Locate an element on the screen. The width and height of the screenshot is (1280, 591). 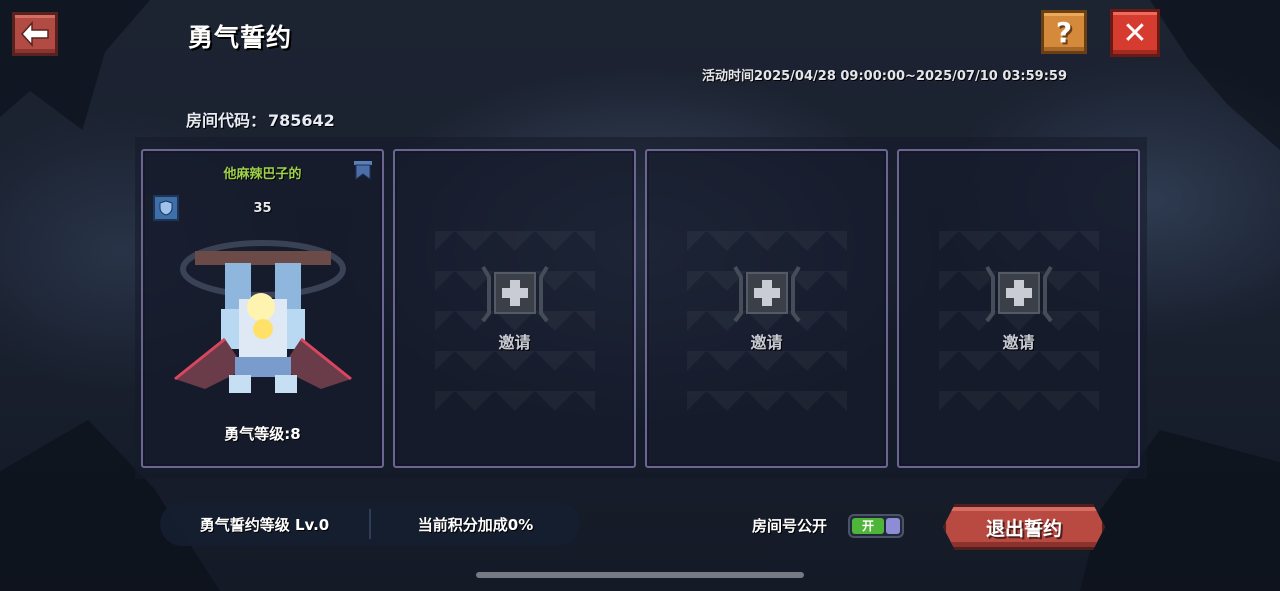
room-code-label: 房间代码： is located at coordinates (226, 120).